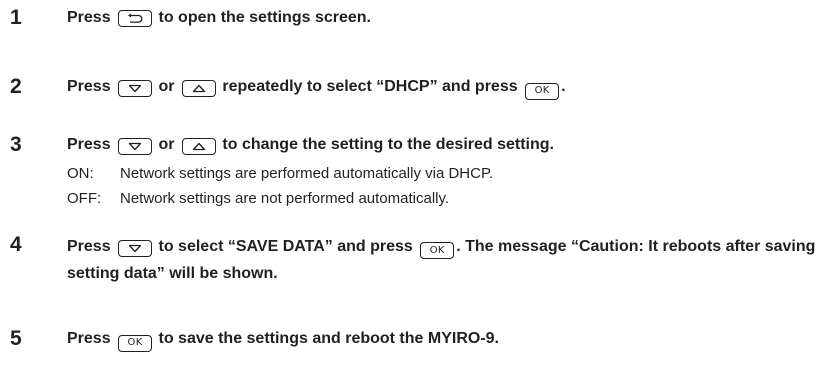  I want to click on option-term: OFF:, so click(84, 198).